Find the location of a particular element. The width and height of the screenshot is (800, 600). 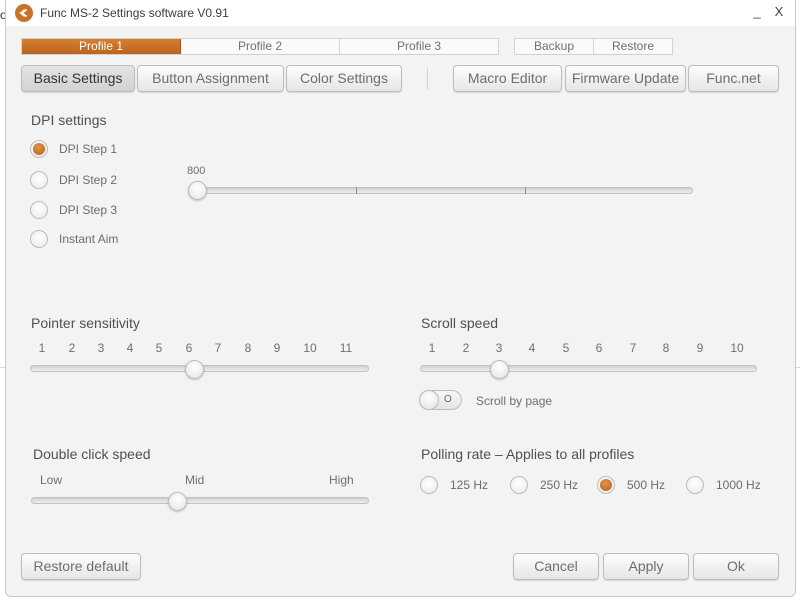

instant-aim-option: Instant Aim is located at coordinates (74, 239).